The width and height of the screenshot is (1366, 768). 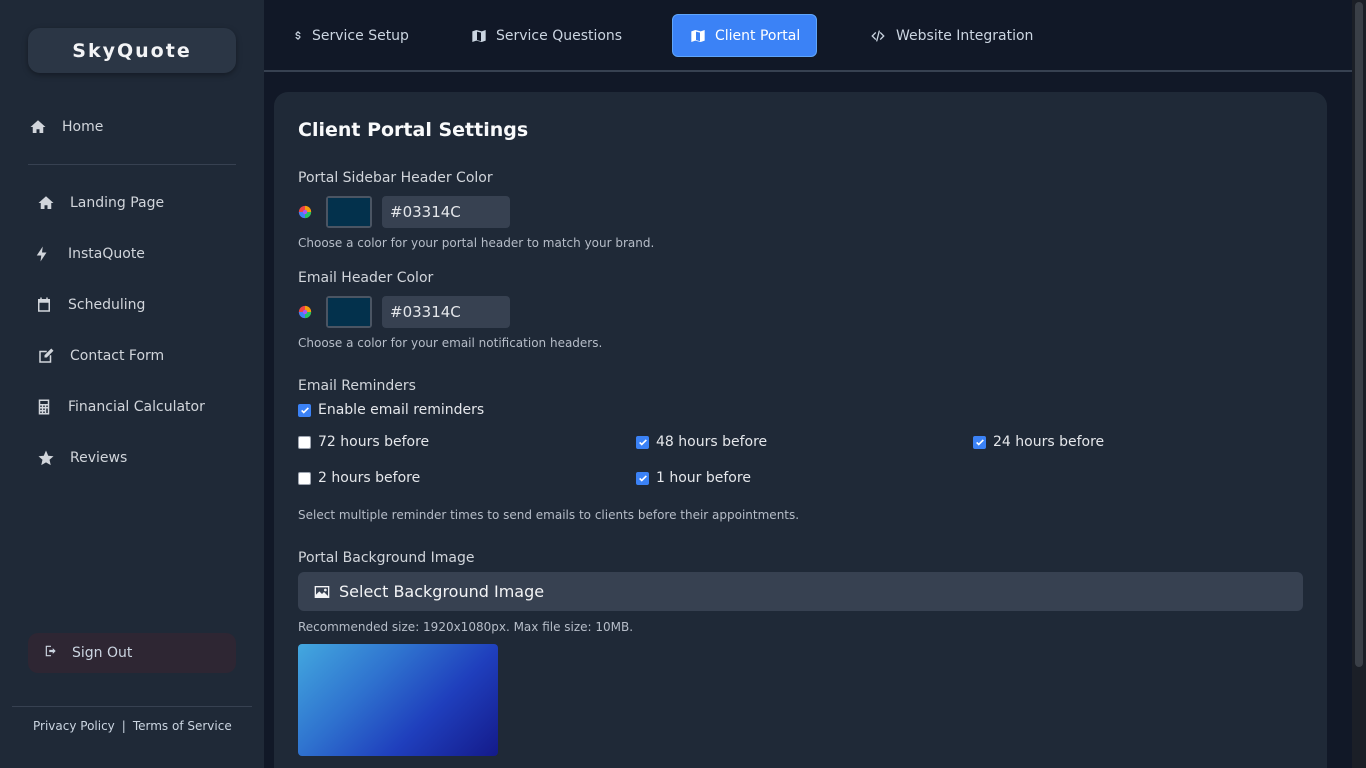 I want to click on background-image-preview, so click(x=398, y=700).